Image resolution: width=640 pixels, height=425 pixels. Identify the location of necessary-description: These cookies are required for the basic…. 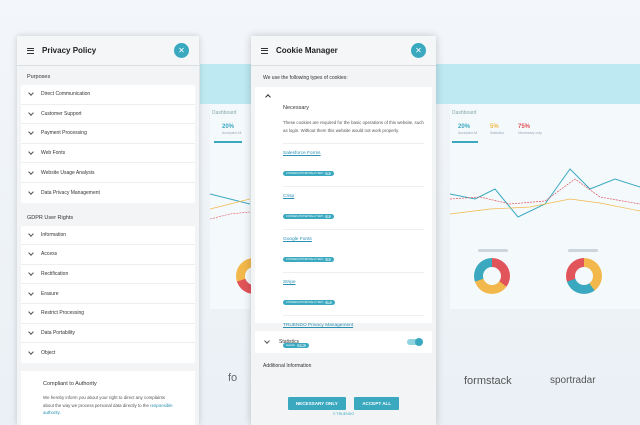
(353, 132).